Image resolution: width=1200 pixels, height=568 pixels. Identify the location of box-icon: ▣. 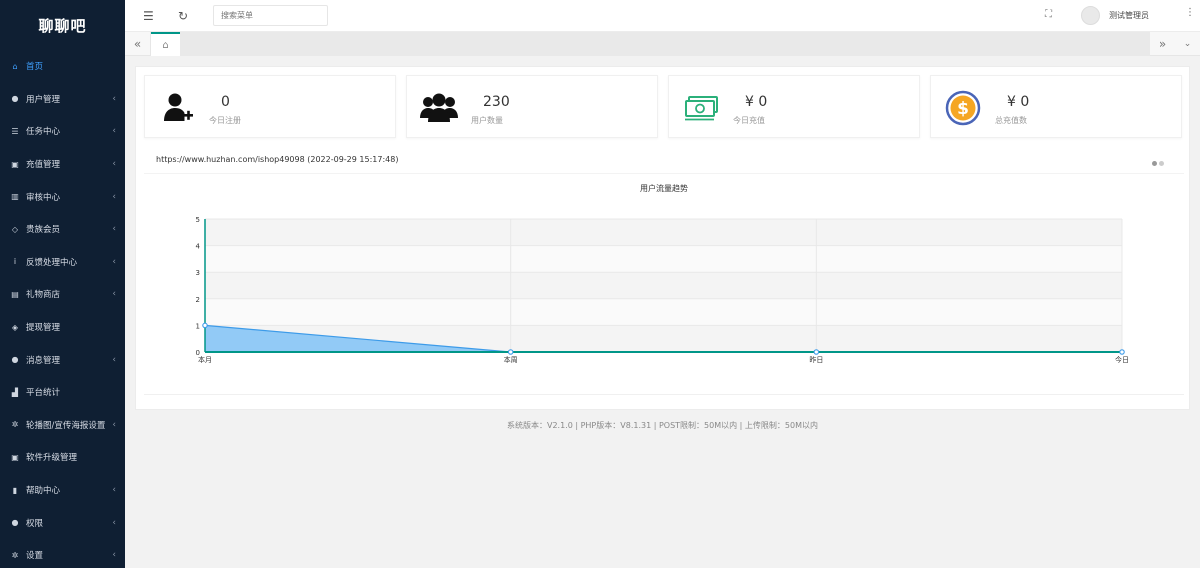
(15, 457).